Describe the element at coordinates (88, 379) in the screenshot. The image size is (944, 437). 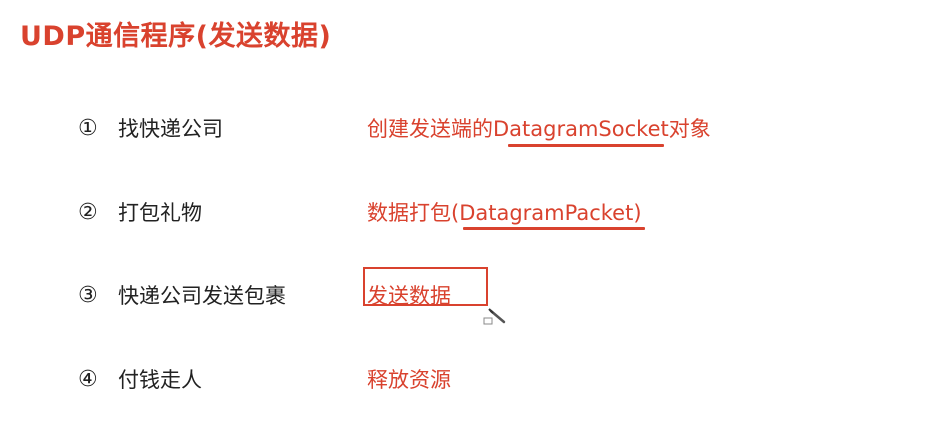
I see `step-number: ④` at that location.